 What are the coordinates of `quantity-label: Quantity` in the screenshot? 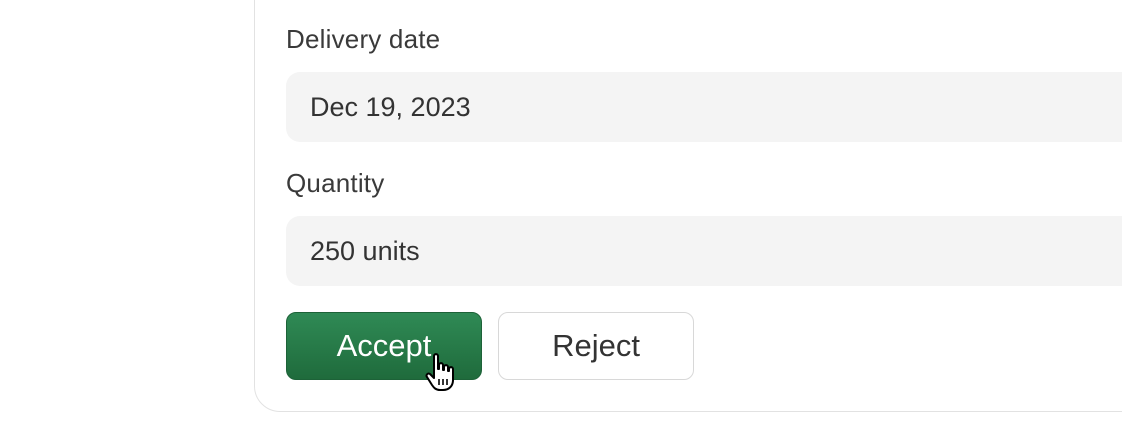 It's located at (335, 183).